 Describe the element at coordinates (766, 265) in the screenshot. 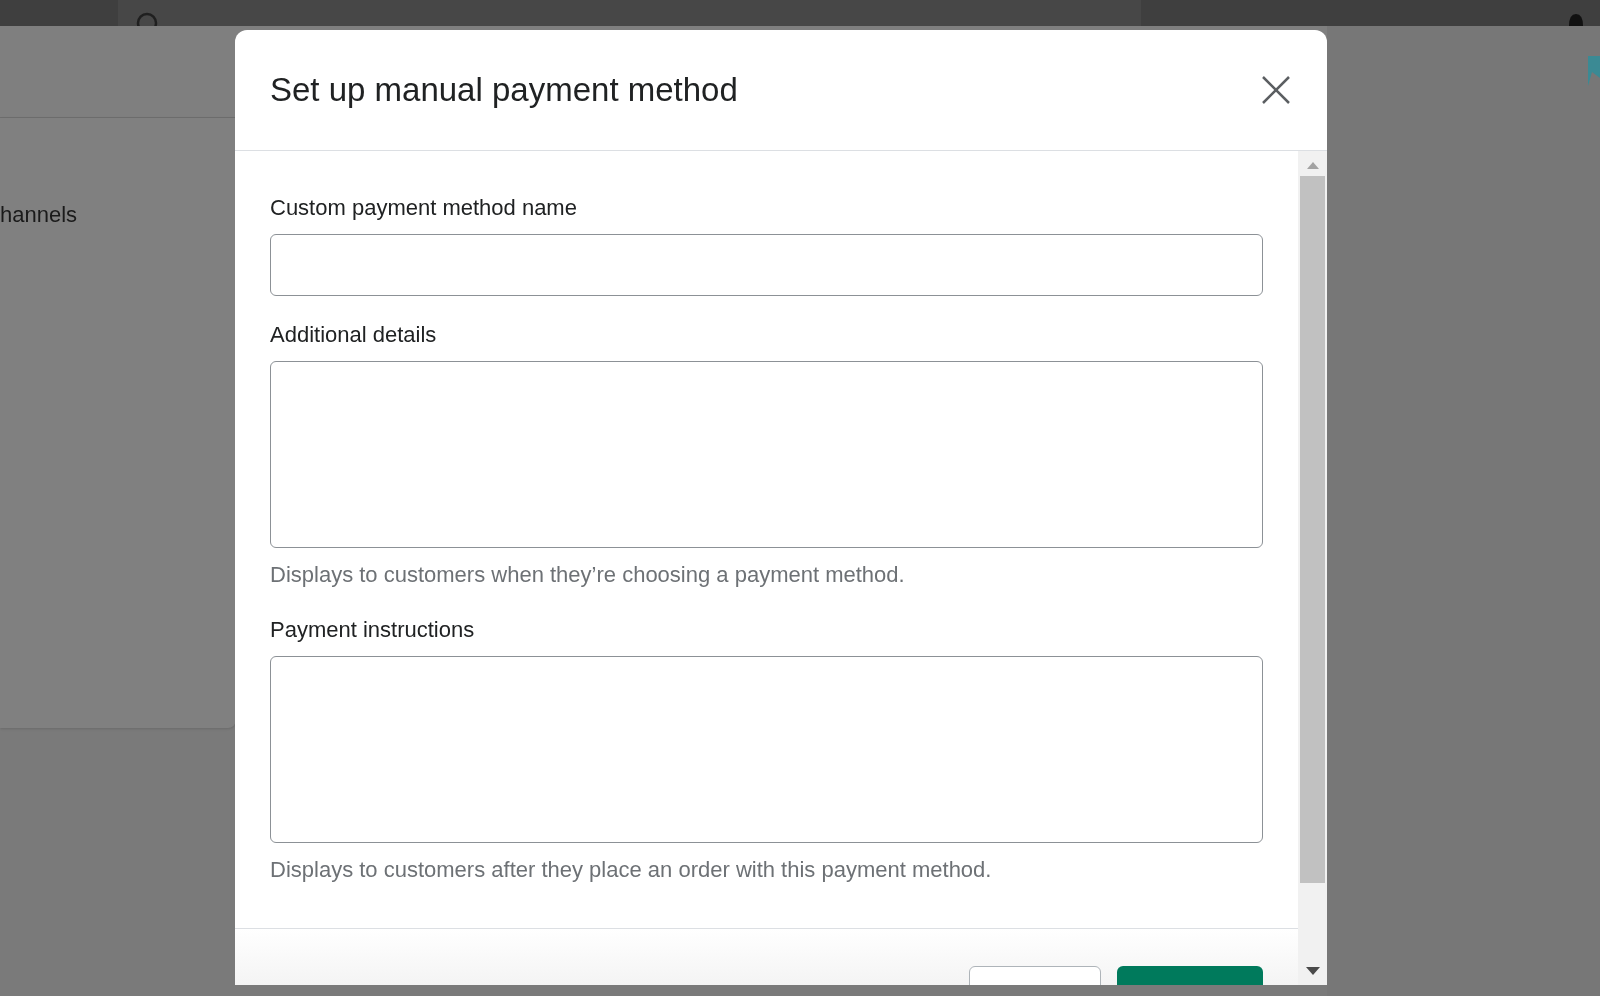

I see `text-input` at that location.